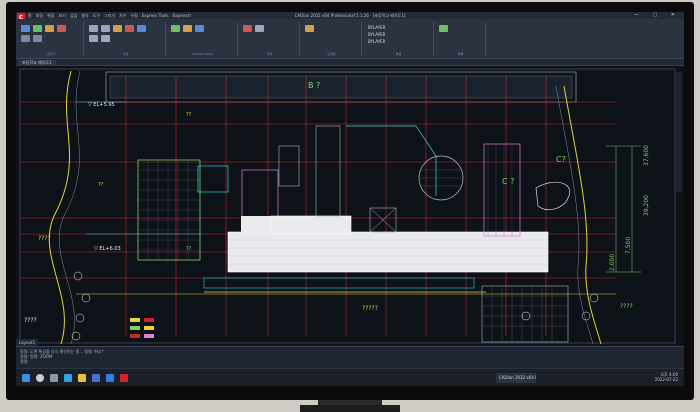  Describe the element at coordinates (105, 38) in the screenshot. I see `offset-tool-icon` at that location.